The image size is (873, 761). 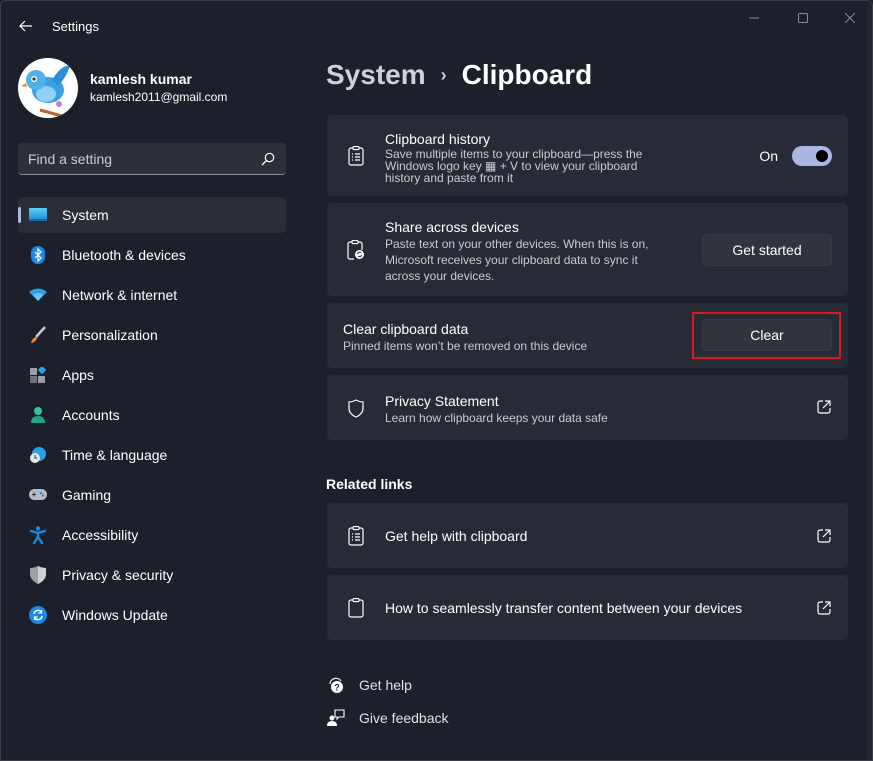 What do you see at coordinates (38, 255) in the screenshot?
I see `bluetooth-icon` at bounding box center [38, 255].